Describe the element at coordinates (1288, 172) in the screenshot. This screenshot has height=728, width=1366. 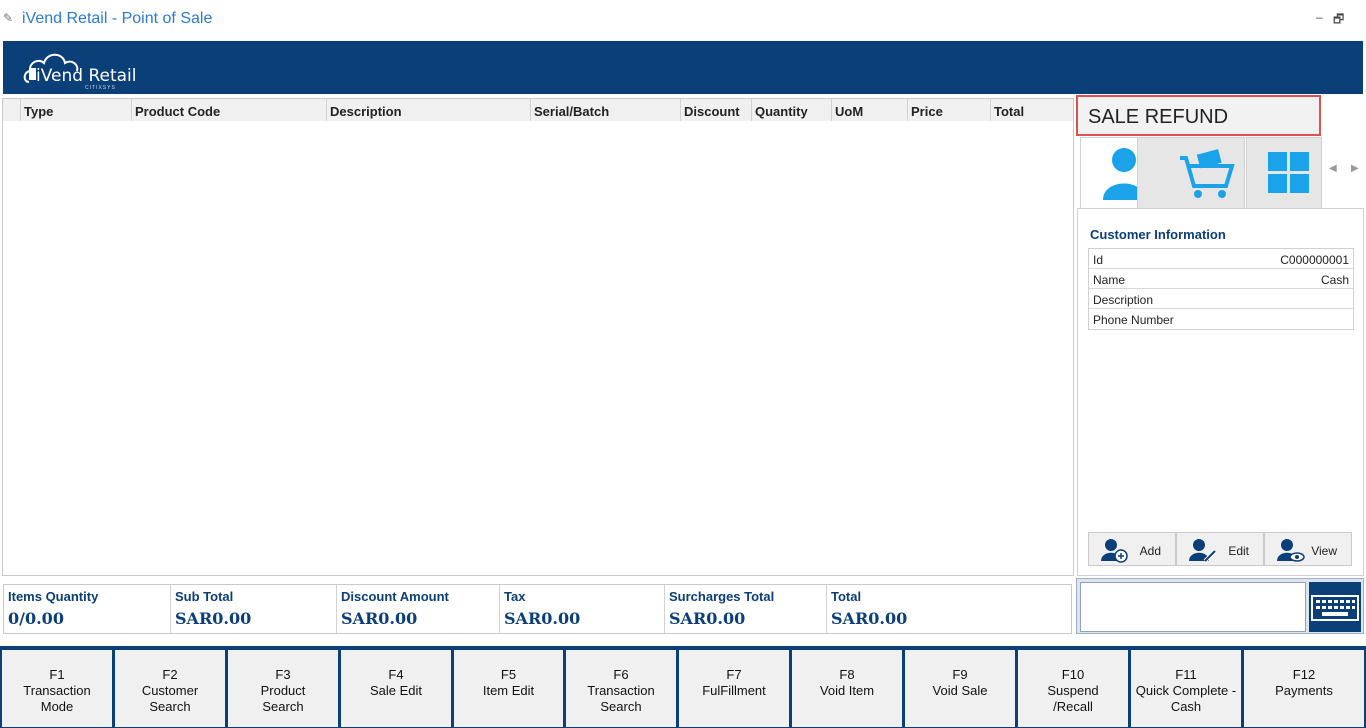
I see `grid-icon` at that location.